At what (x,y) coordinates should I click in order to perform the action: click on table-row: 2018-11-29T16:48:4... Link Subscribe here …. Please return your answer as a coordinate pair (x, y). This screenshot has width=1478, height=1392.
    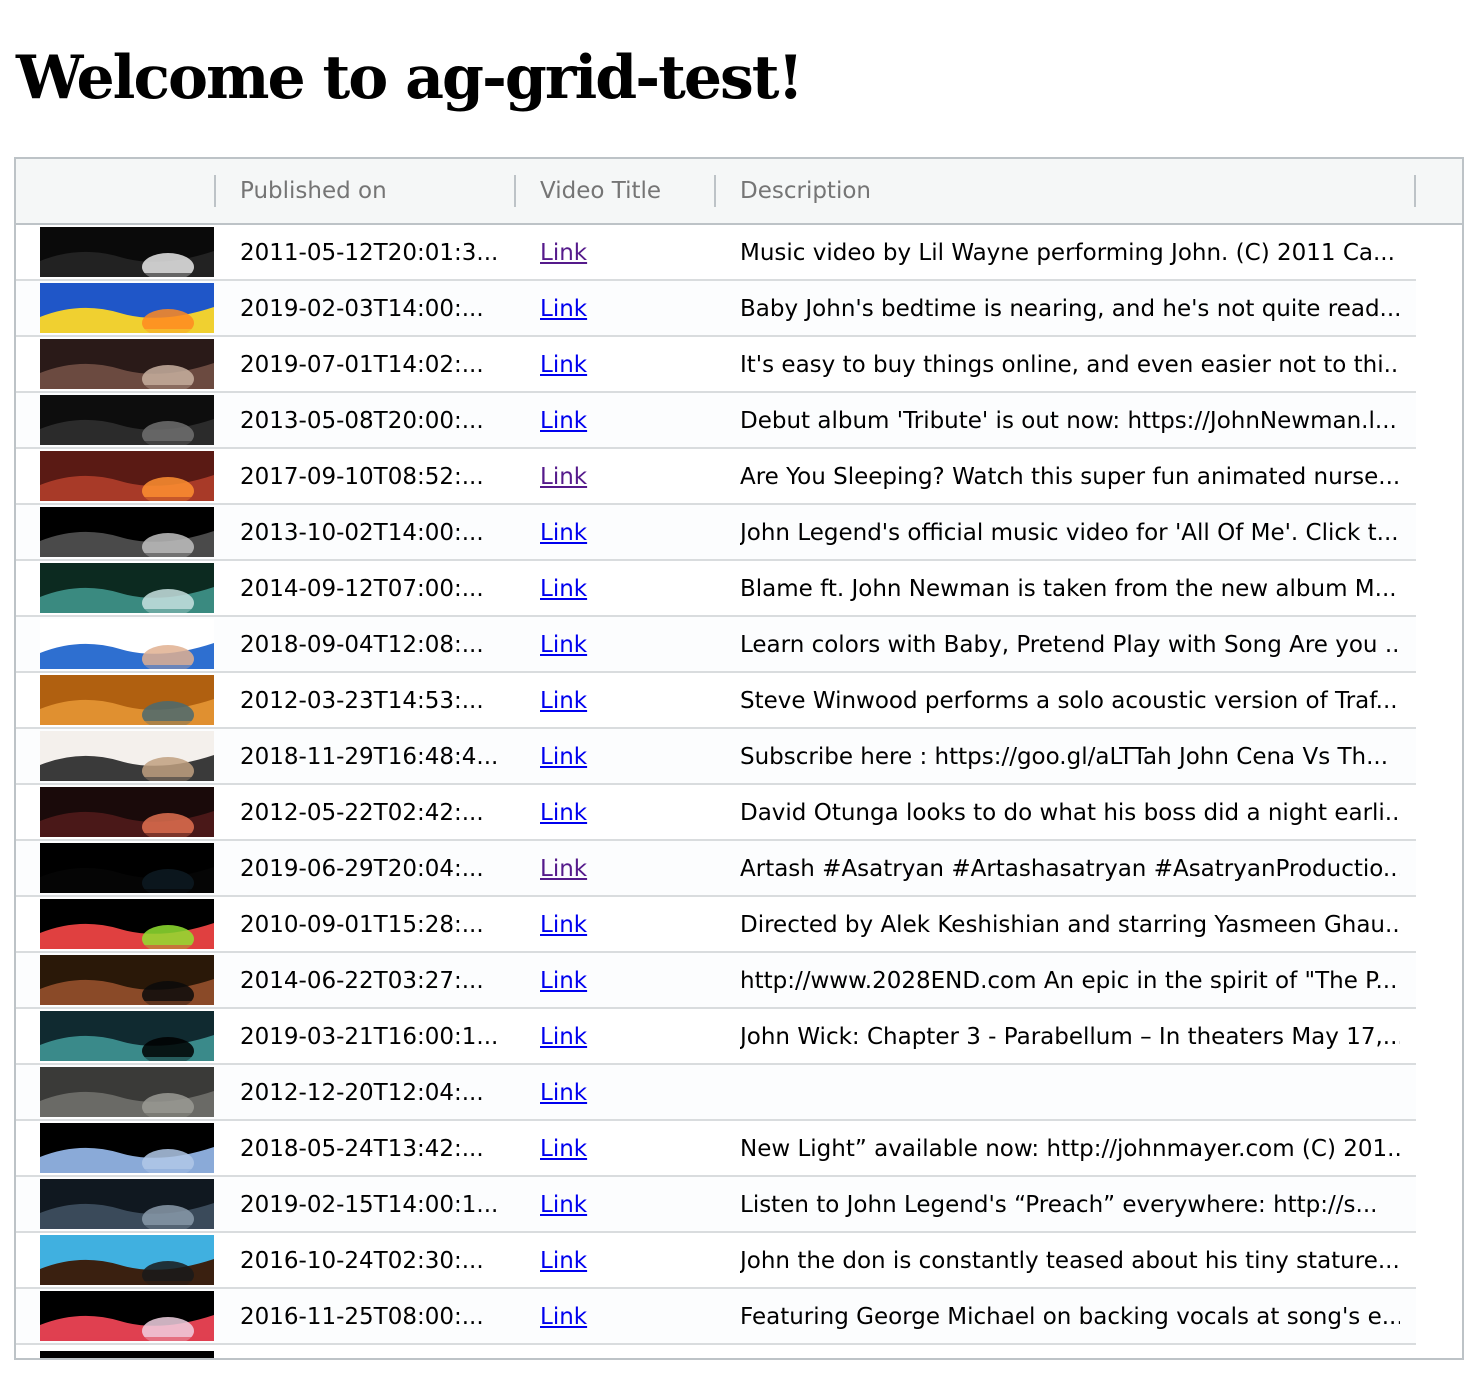
    Looking at the image, I should click on (716, 757).